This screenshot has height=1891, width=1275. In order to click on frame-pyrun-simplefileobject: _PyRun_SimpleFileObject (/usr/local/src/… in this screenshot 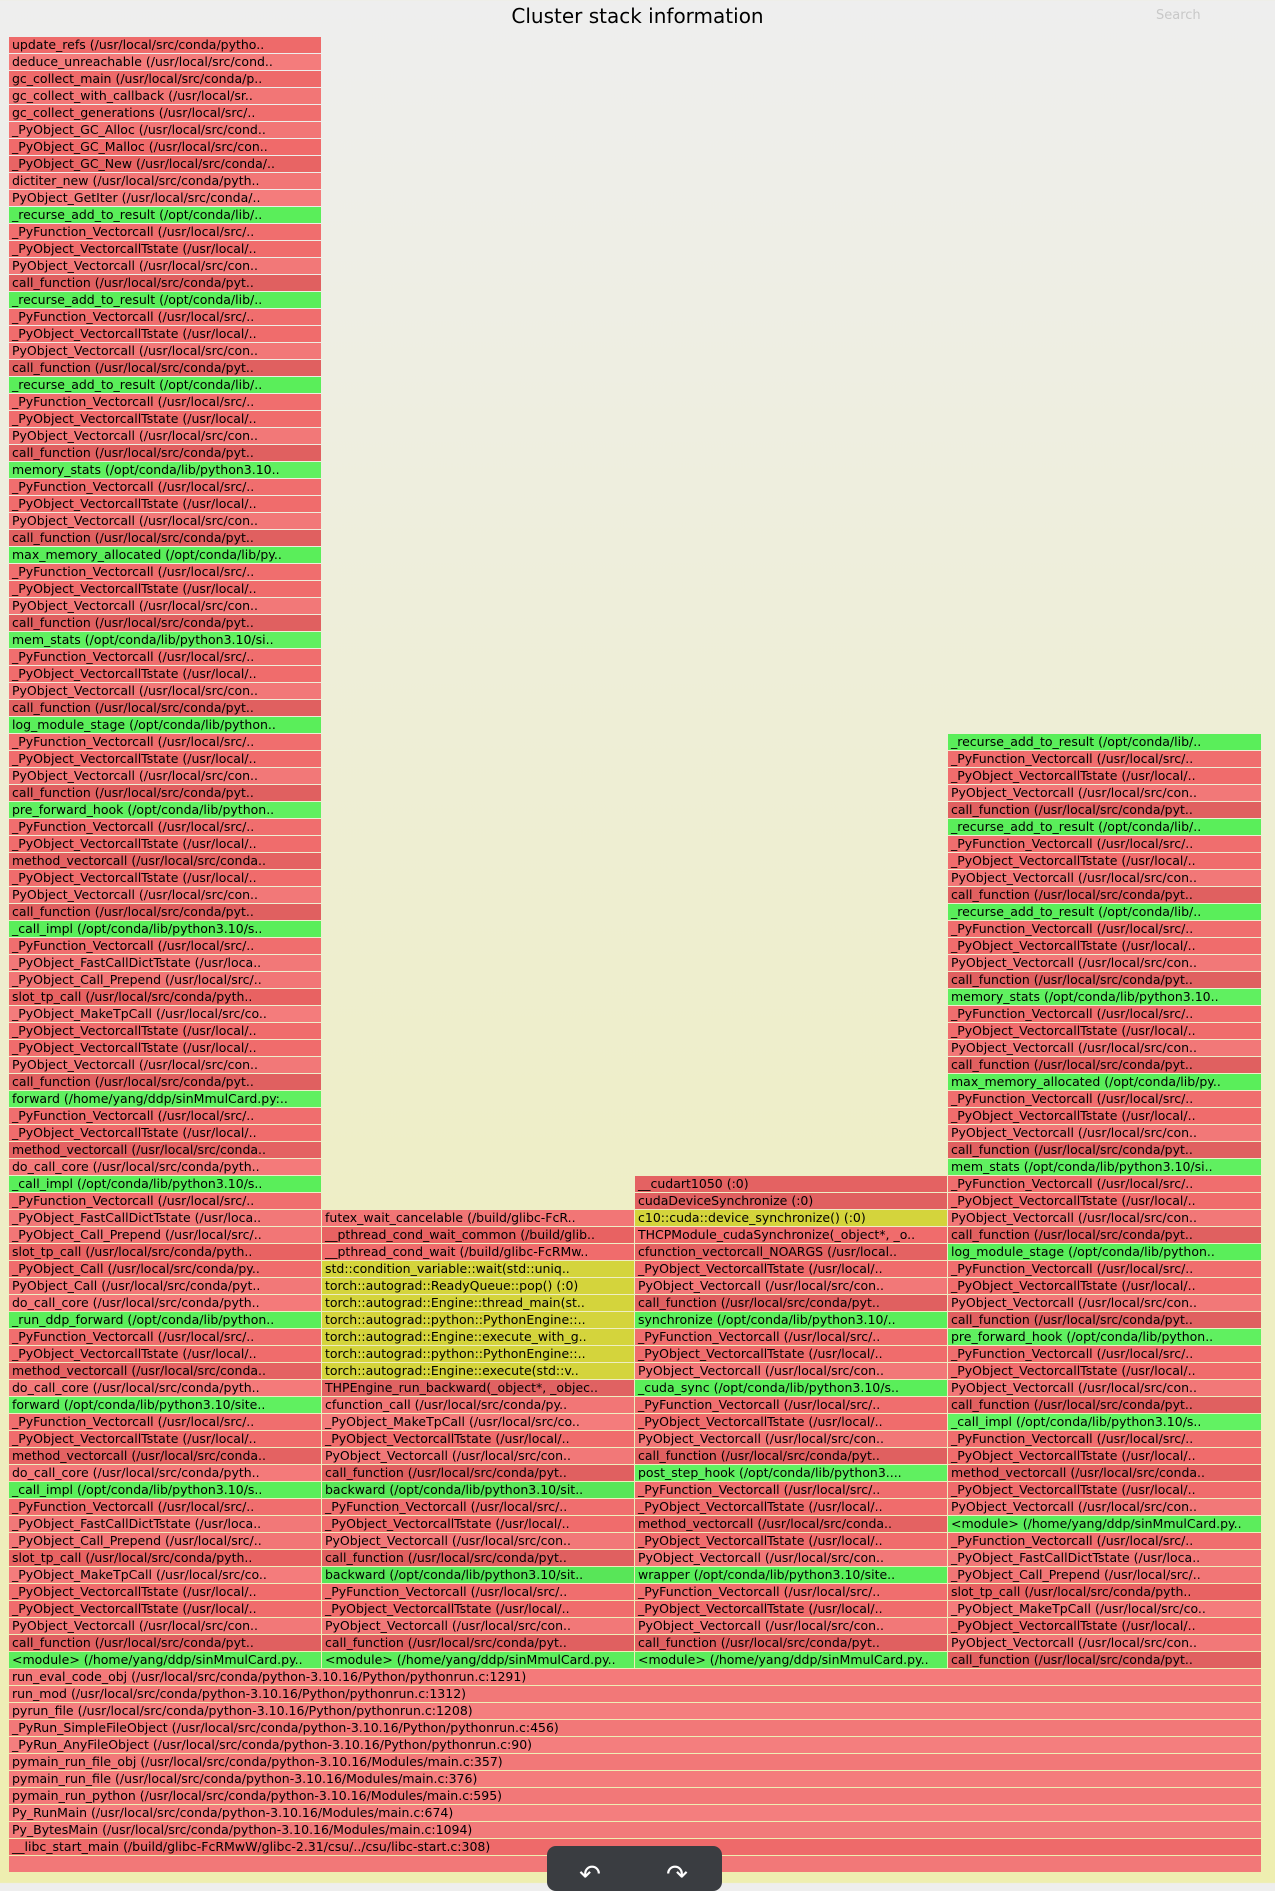, I will do `click(635, 1728)`.